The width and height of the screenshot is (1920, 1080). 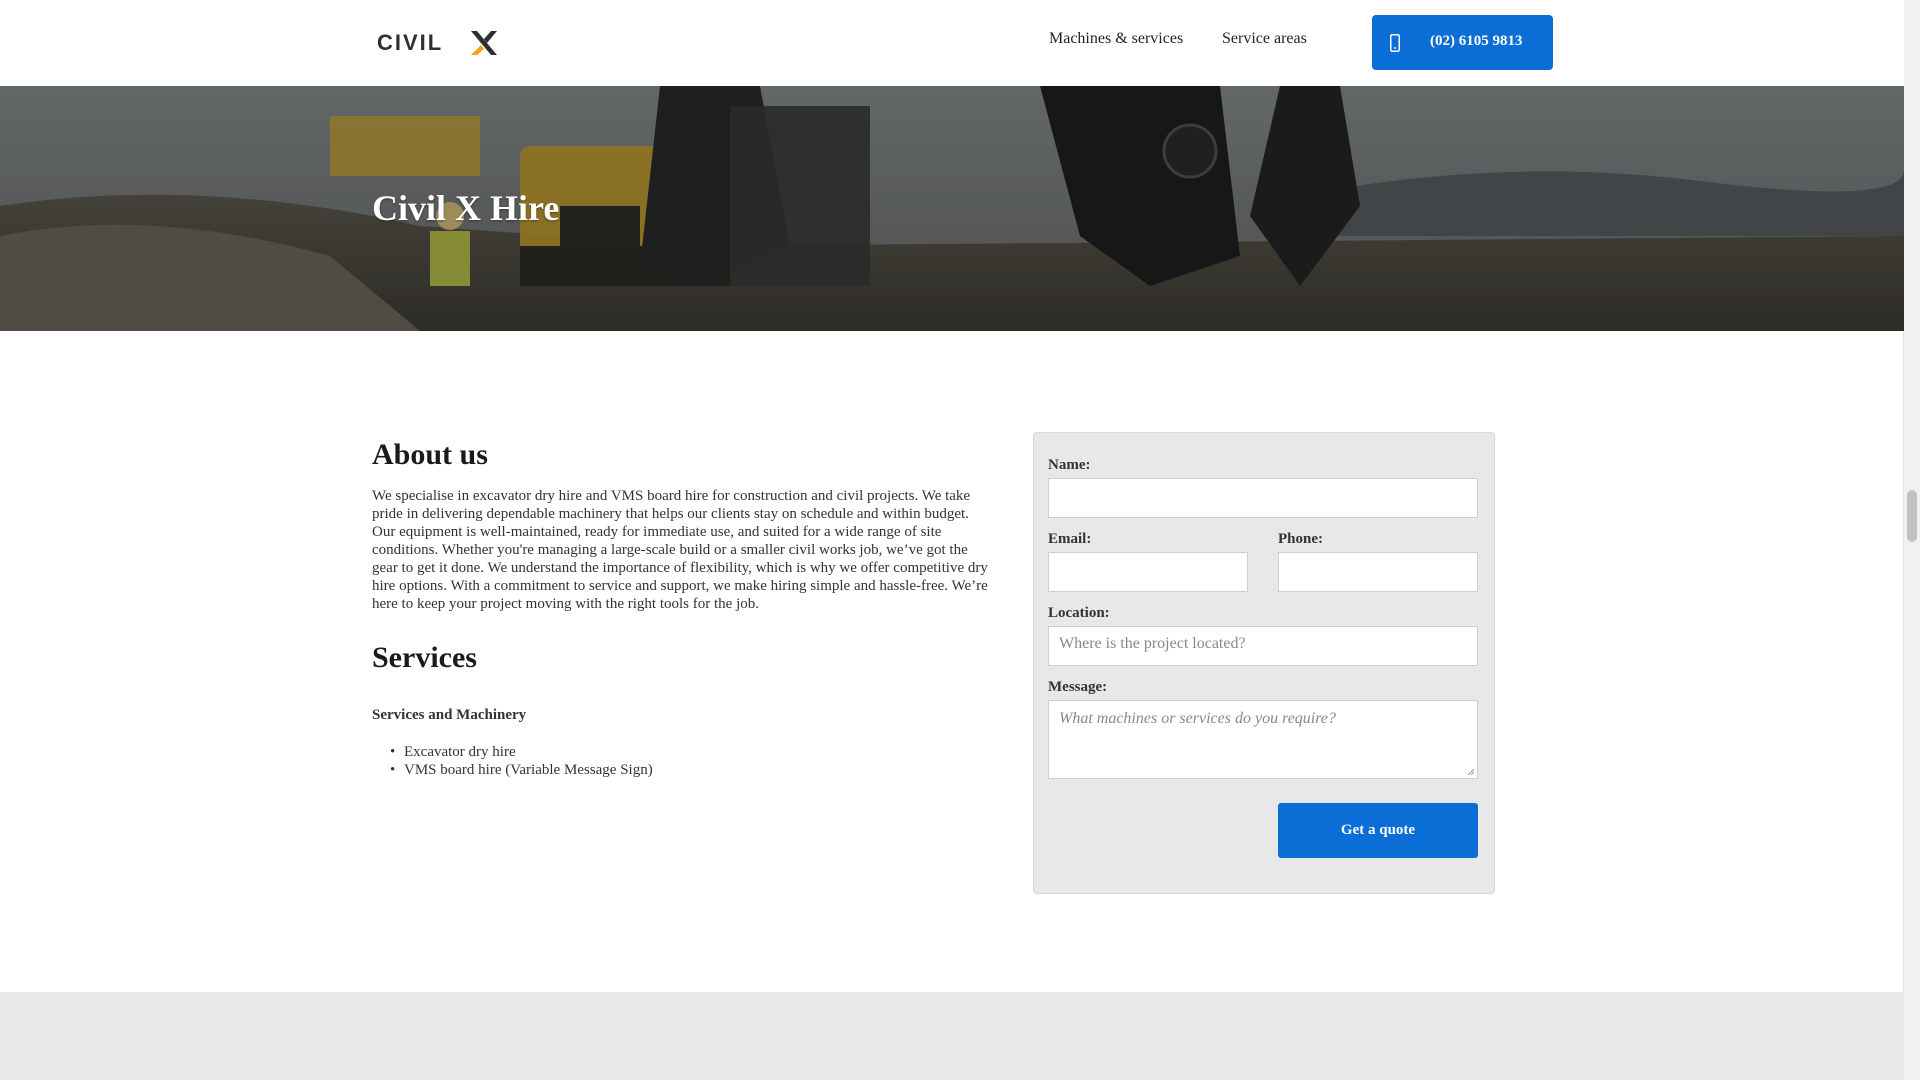 I want to click on phone-field, so click(x=1378, y=572).